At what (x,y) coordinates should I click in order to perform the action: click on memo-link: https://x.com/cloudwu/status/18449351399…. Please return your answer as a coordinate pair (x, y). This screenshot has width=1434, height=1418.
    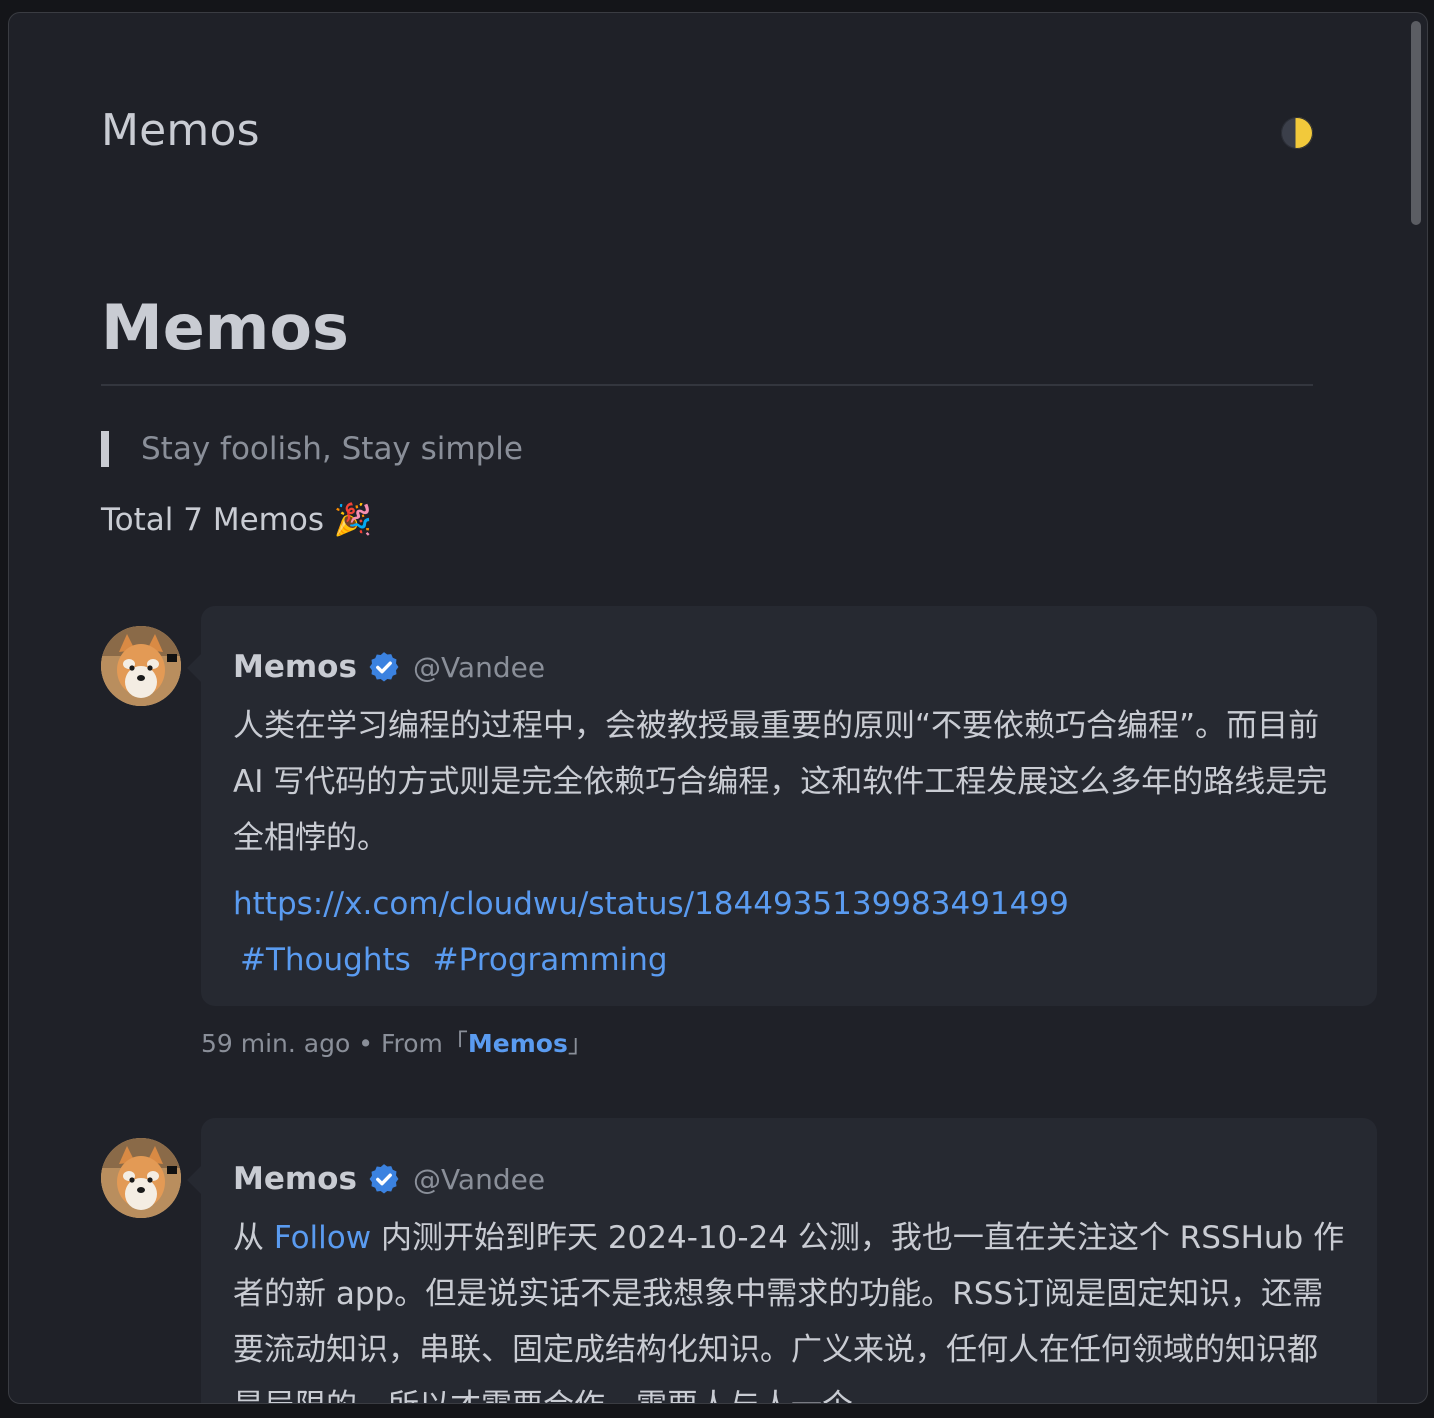
    Looking at the image, I should click on (651, 904).